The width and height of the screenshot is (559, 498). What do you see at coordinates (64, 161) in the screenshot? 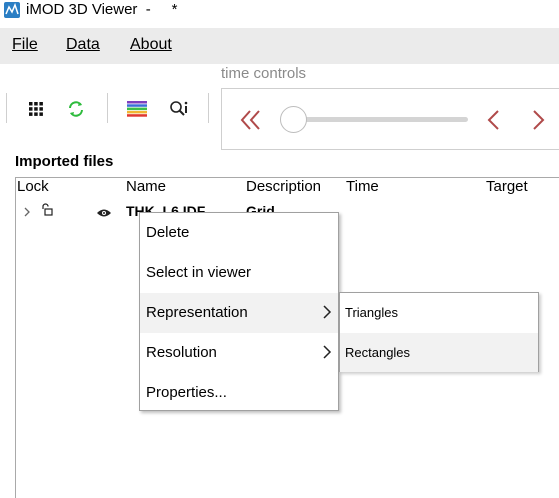
I see `imported-files-title: Imported files` at bounding box center [64, 161].